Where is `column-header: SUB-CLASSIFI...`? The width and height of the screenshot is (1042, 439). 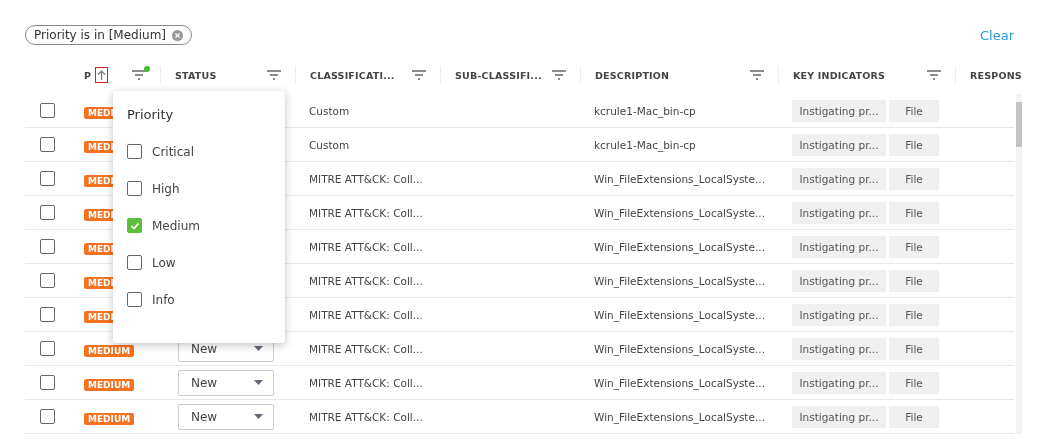
column-header: SUB-CLASSIFI... is located at coordinates (498, 75).